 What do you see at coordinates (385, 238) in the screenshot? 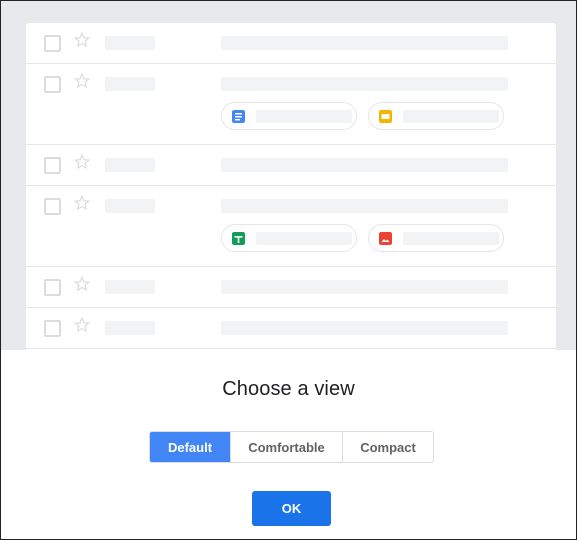
I see `image-icon` at bounding box center [385, 238].